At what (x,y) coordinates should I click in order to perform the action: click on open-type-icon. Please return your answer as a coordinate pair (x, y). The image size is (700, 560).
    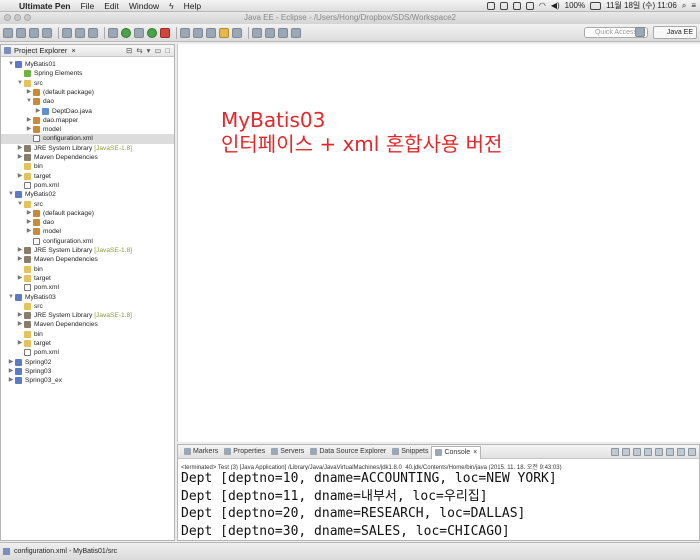
    Looking at the image, I should click on (224, 32).